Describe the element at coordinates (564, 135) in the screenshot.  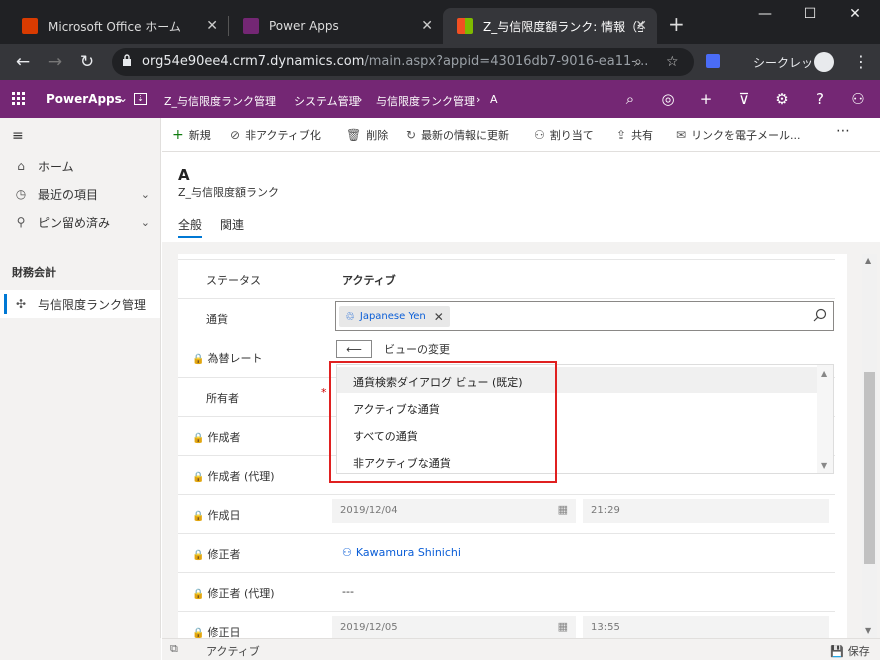
I see `assign-button: ⚇ 割り当て` at that location.